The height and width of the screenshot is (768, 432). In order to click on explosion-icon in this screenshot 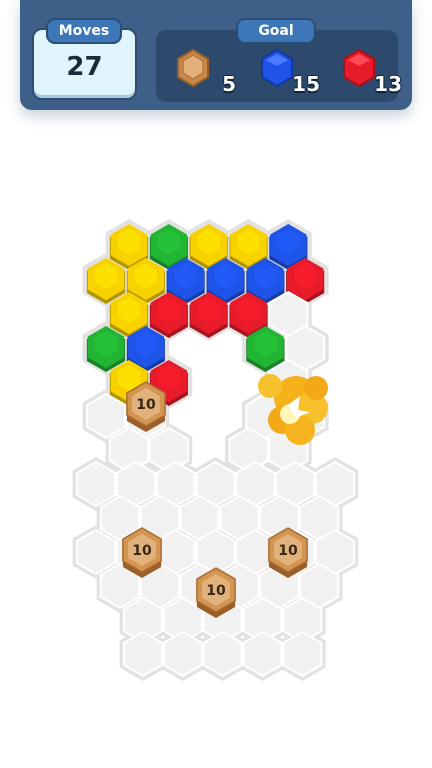, I will do `click(293, 409)`.